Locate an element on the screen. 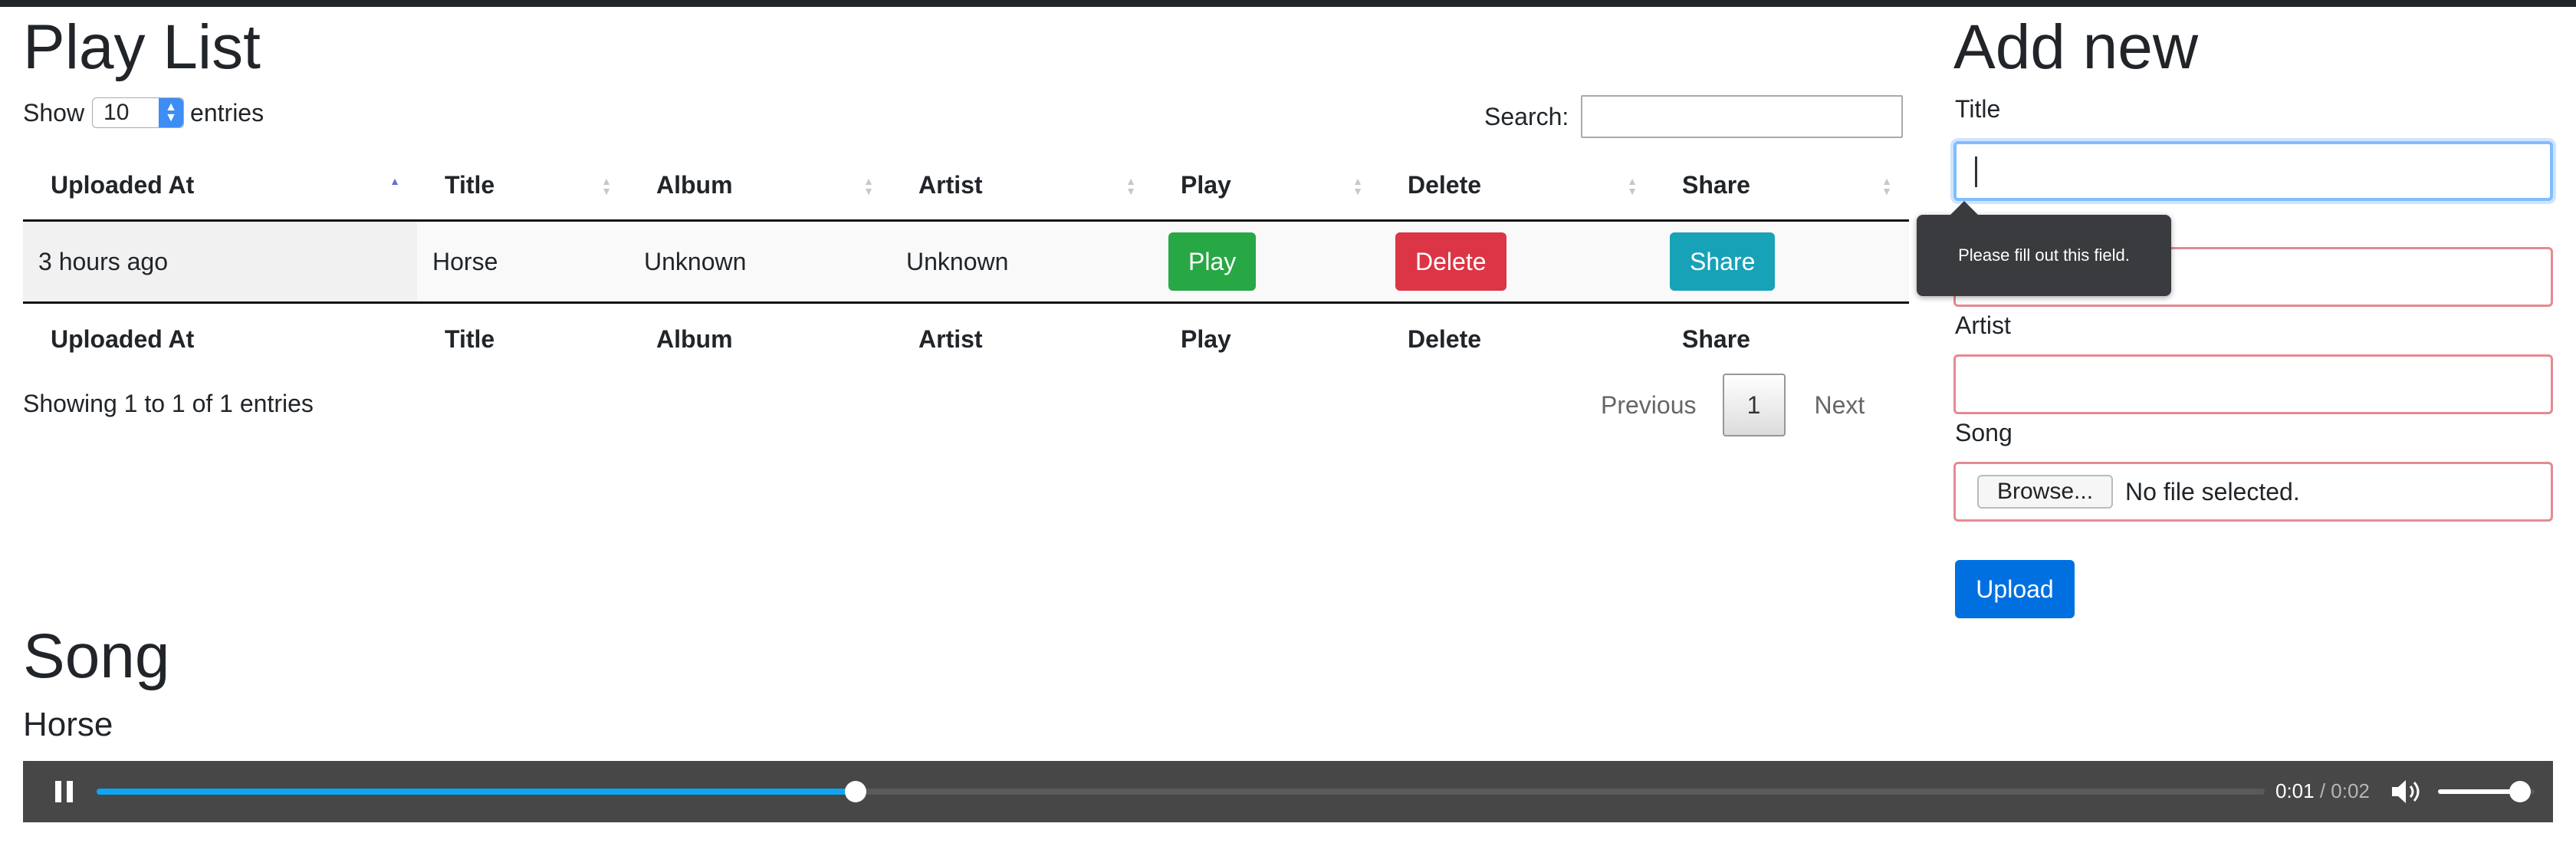 The image size is (2576, 853). length-menu-prefix: Show is located at coordinates (54, 112).